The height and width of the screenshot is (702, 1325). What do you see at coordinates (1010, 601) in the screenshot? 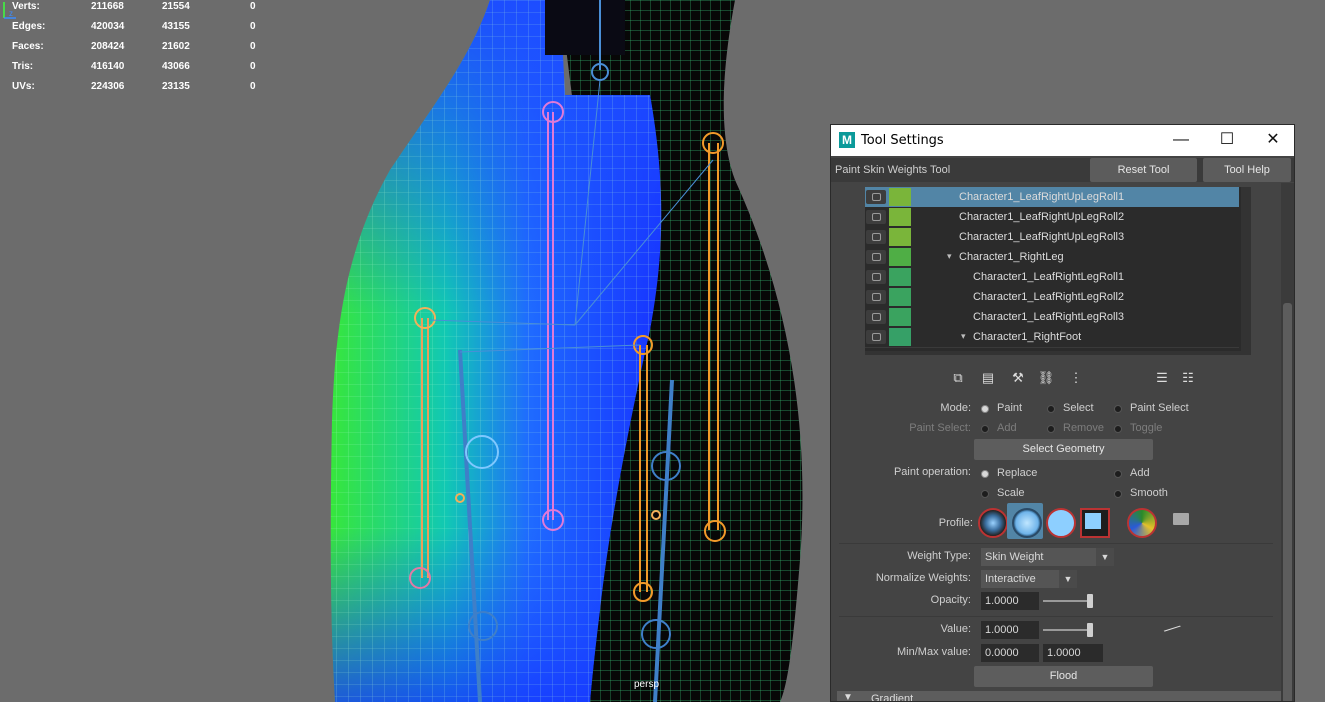
I see `opacity-field: 1.0000` at bounding box center [1010, 601].